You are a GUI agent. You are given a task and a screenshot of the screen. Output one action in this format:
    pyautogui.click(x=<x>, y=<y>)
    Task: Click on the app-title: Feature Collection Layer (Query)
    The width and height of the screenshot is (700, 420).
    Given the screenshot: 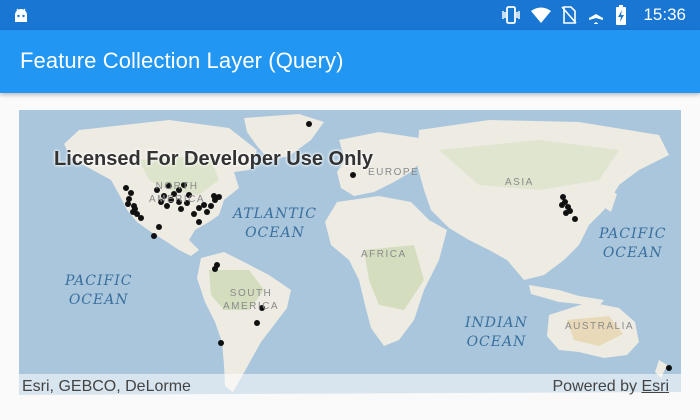 What is the action you would take?
    pyautogui.click(x=182, y=60)
    